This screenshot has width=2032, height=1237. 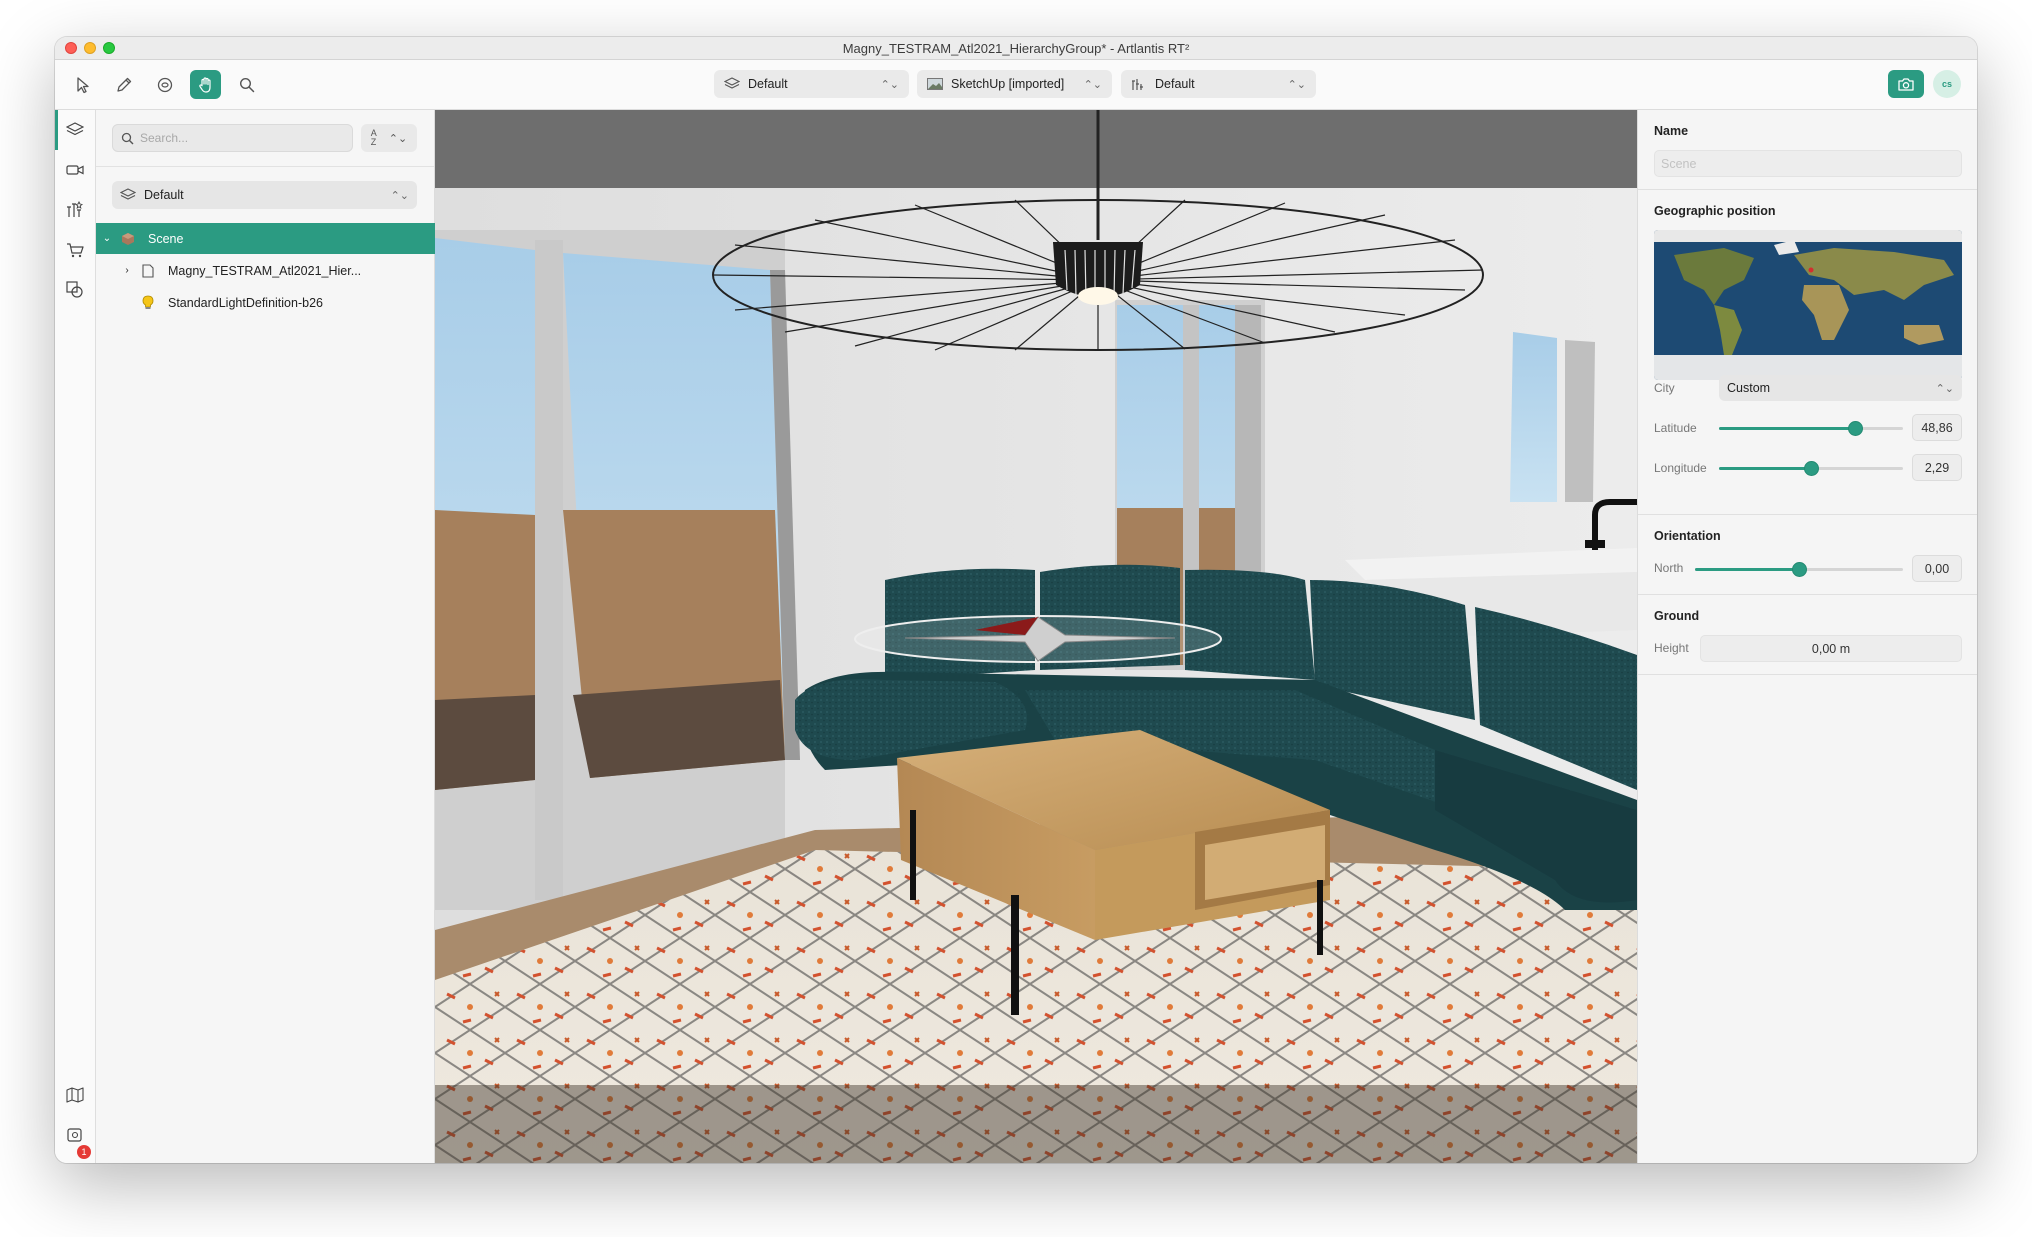 What do you see at coordinates (265, 238) in the screenshot?
I see `tree-item-scene: ⌄ Scene` at bounding box center [265, 238].